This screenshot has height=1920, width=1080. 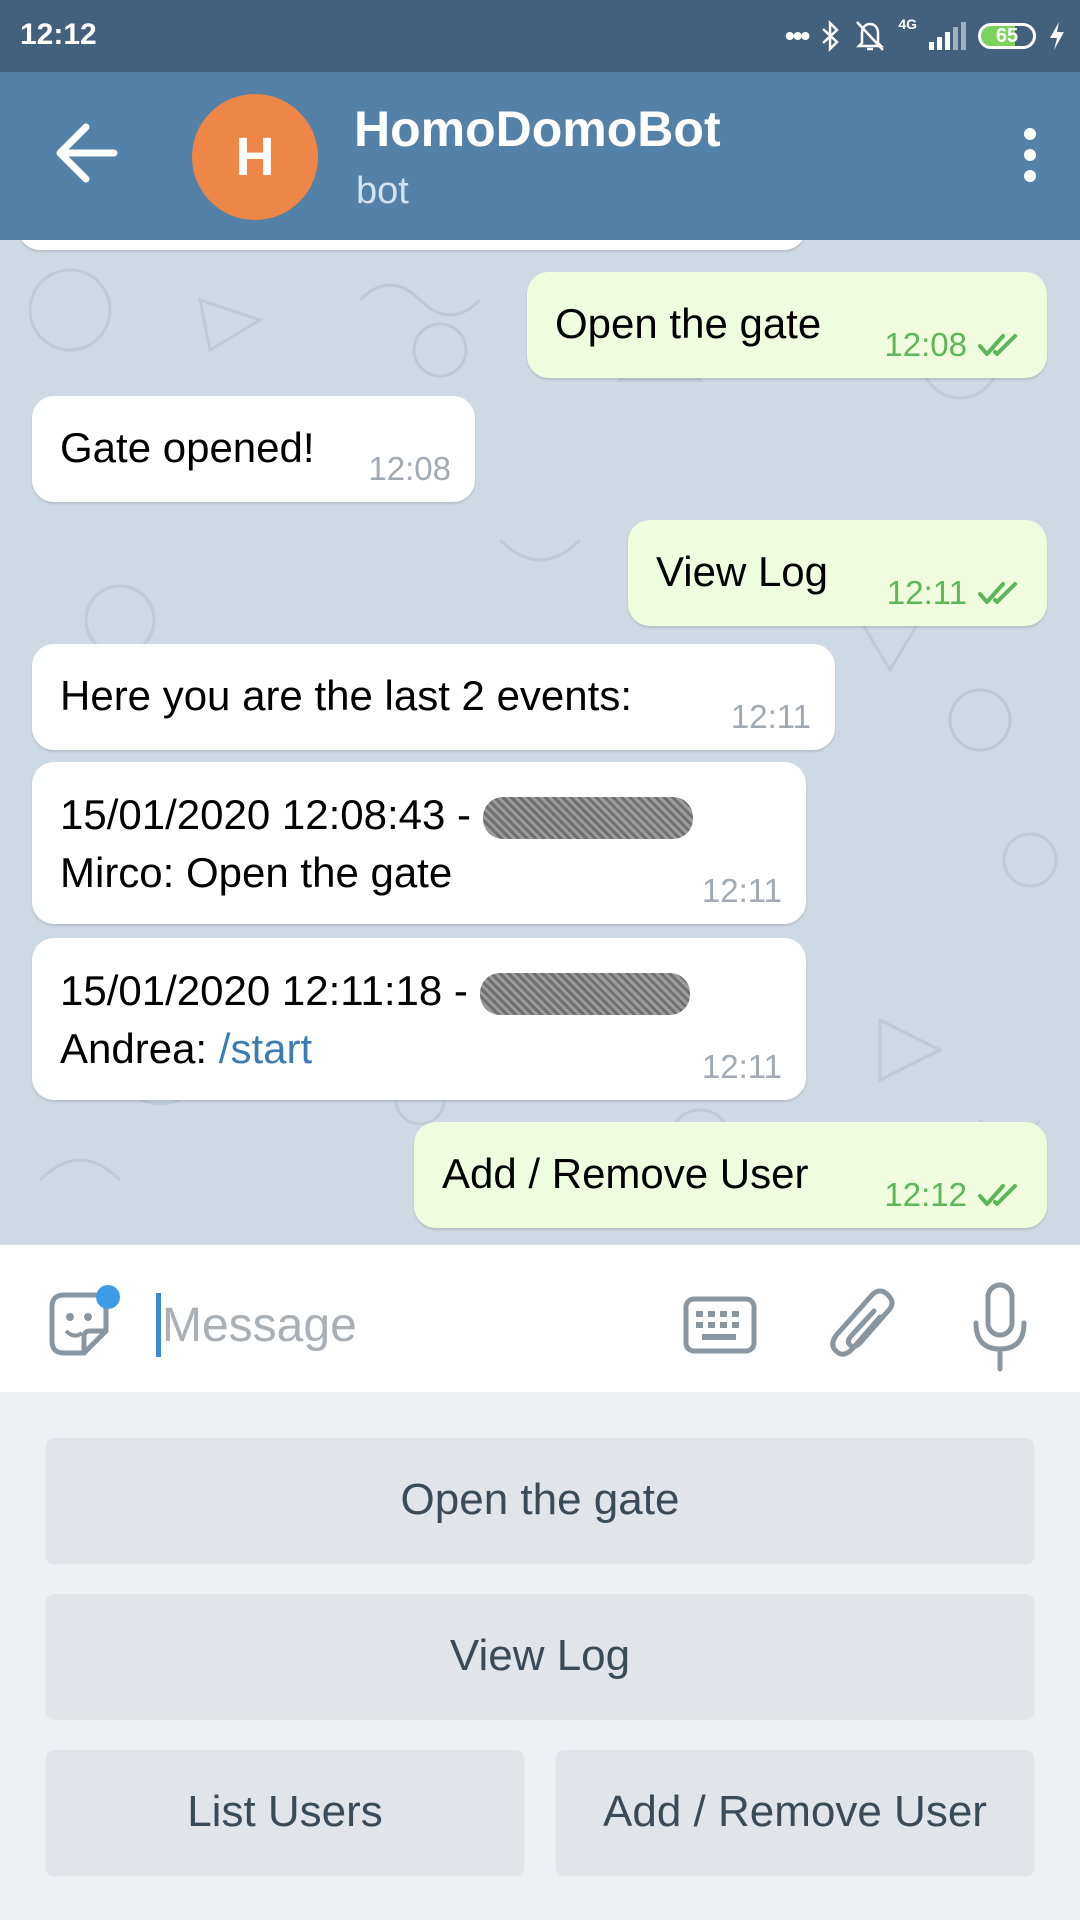 I want to click on log-entry-line: Mirco: Open the gate, so click(x=256, y=872).